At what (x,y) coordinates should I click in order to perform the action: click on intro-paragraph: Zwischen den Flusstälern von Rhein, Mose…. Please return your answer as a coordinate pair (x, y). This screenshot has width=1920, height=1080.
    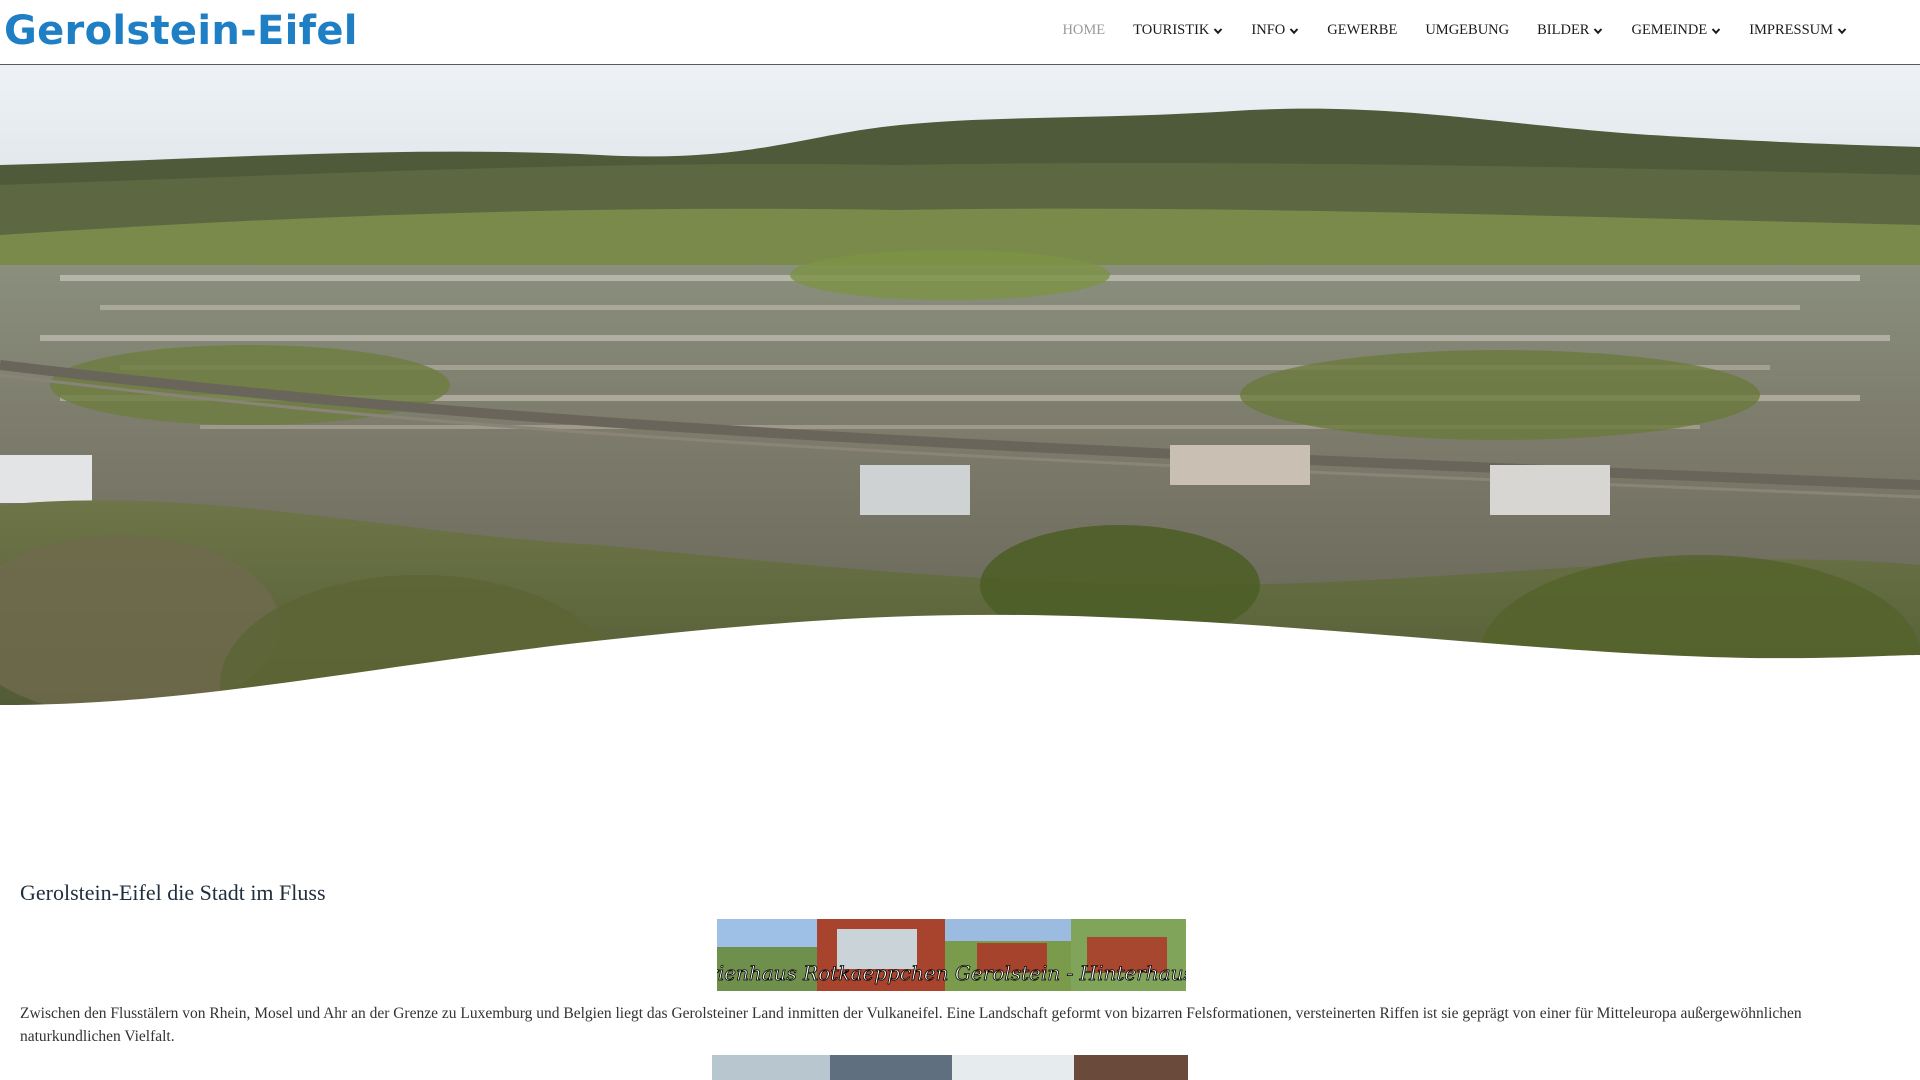
    Looking at the image, I should click on (911, 1025).